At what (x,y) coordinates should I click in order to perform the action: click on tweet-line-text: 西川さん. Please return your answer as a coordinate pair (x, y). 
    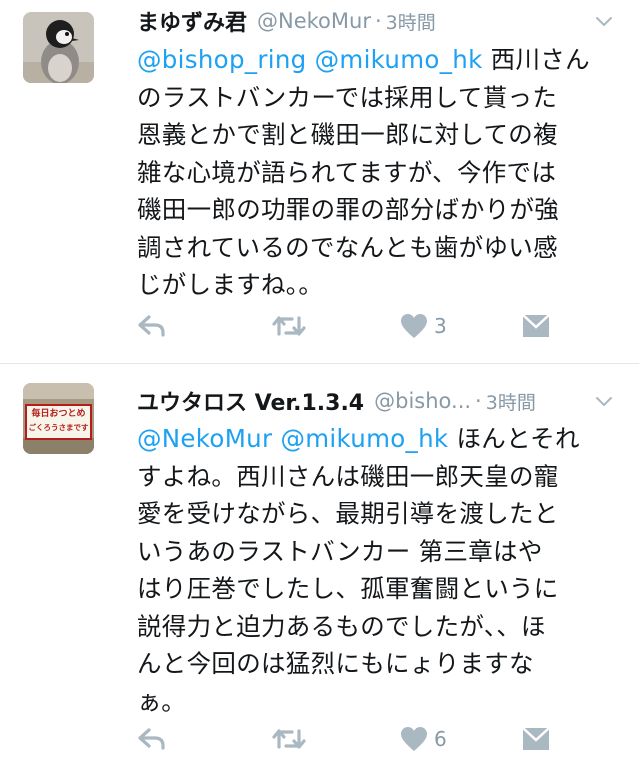
    Looking at the image, I should click on (536, 59).